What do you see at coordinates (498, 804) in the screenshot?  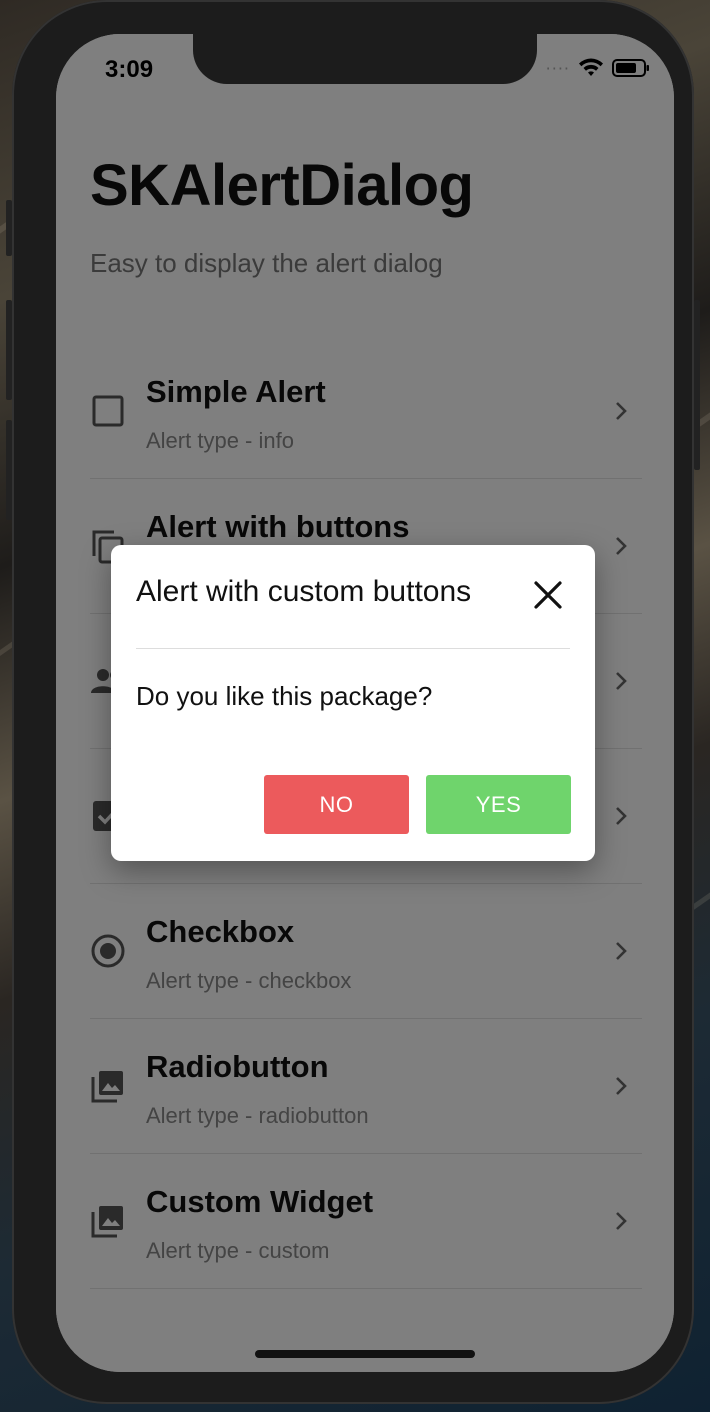 I see `yes-button: YES` at bounding box center [498, 804].